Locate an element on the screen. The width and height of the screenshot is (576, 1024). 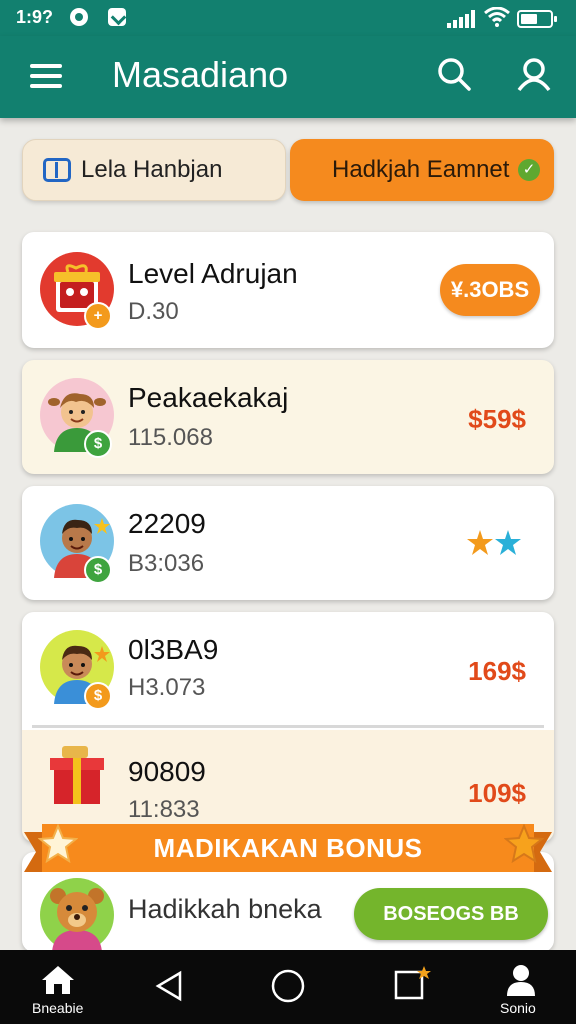
user-icon is located at coordinates (521, 980).